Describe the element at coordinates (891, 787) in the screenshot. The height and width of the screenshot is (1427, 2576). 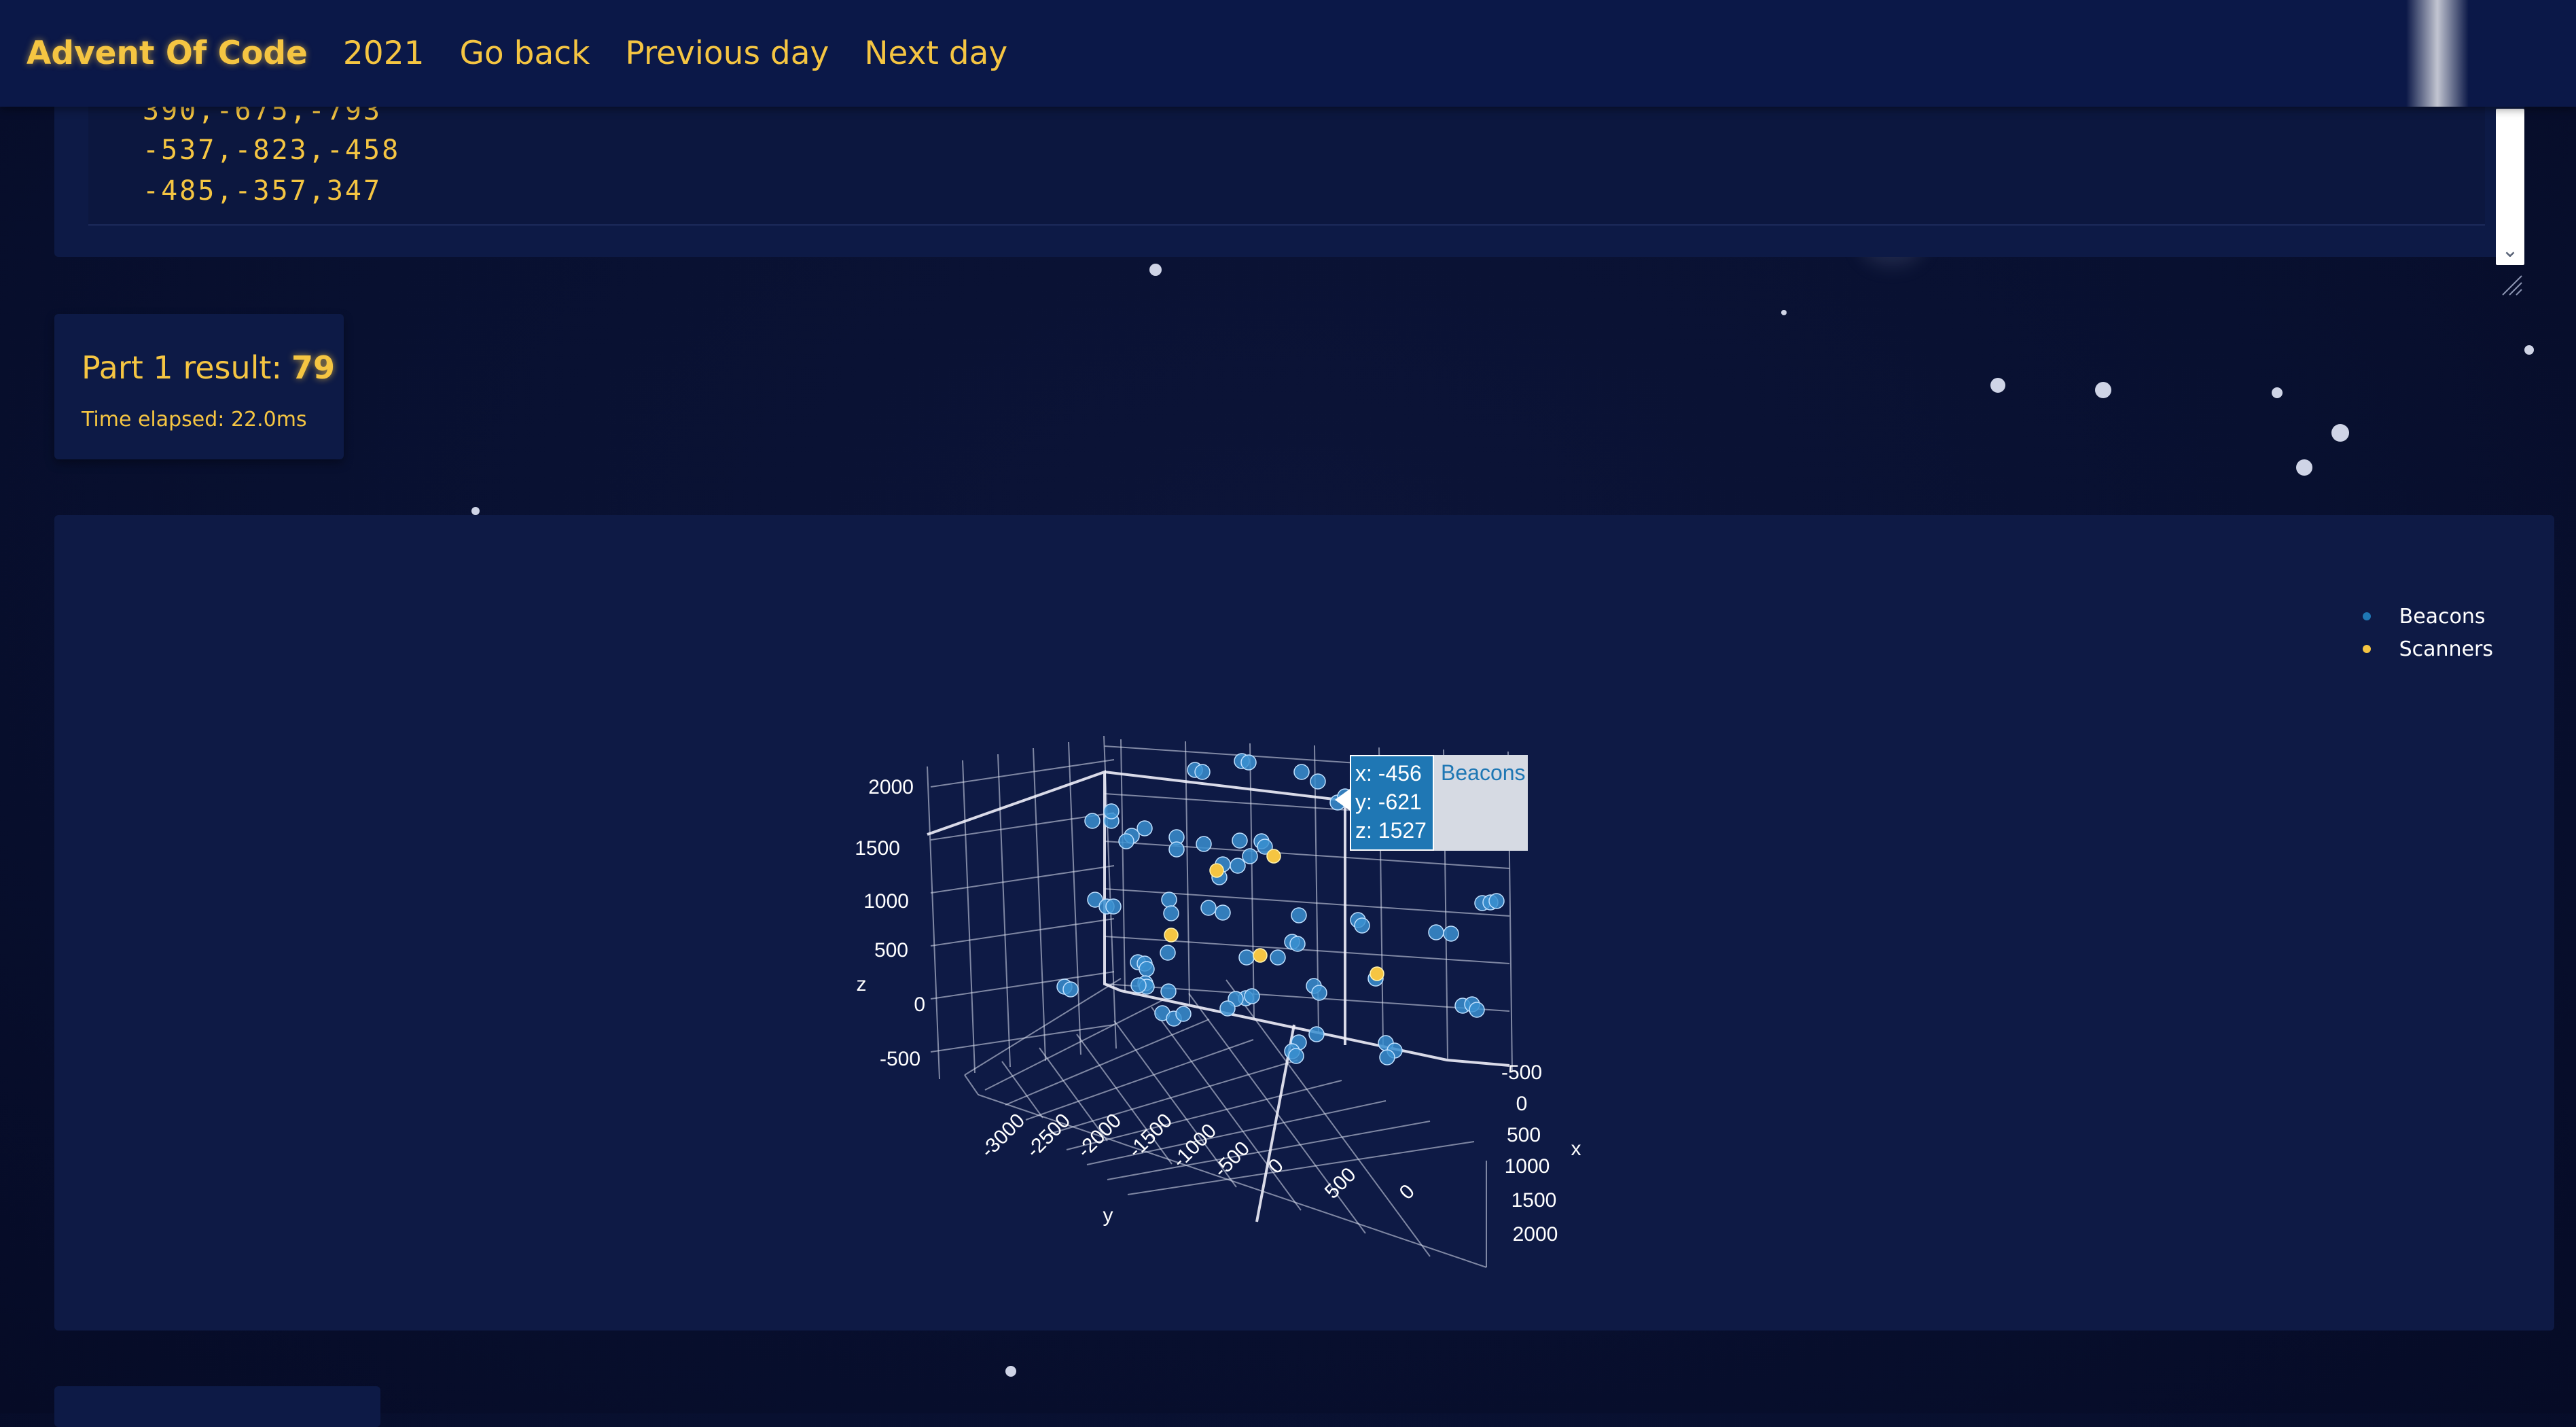
I see `z-tick-label: 2000` at that location.